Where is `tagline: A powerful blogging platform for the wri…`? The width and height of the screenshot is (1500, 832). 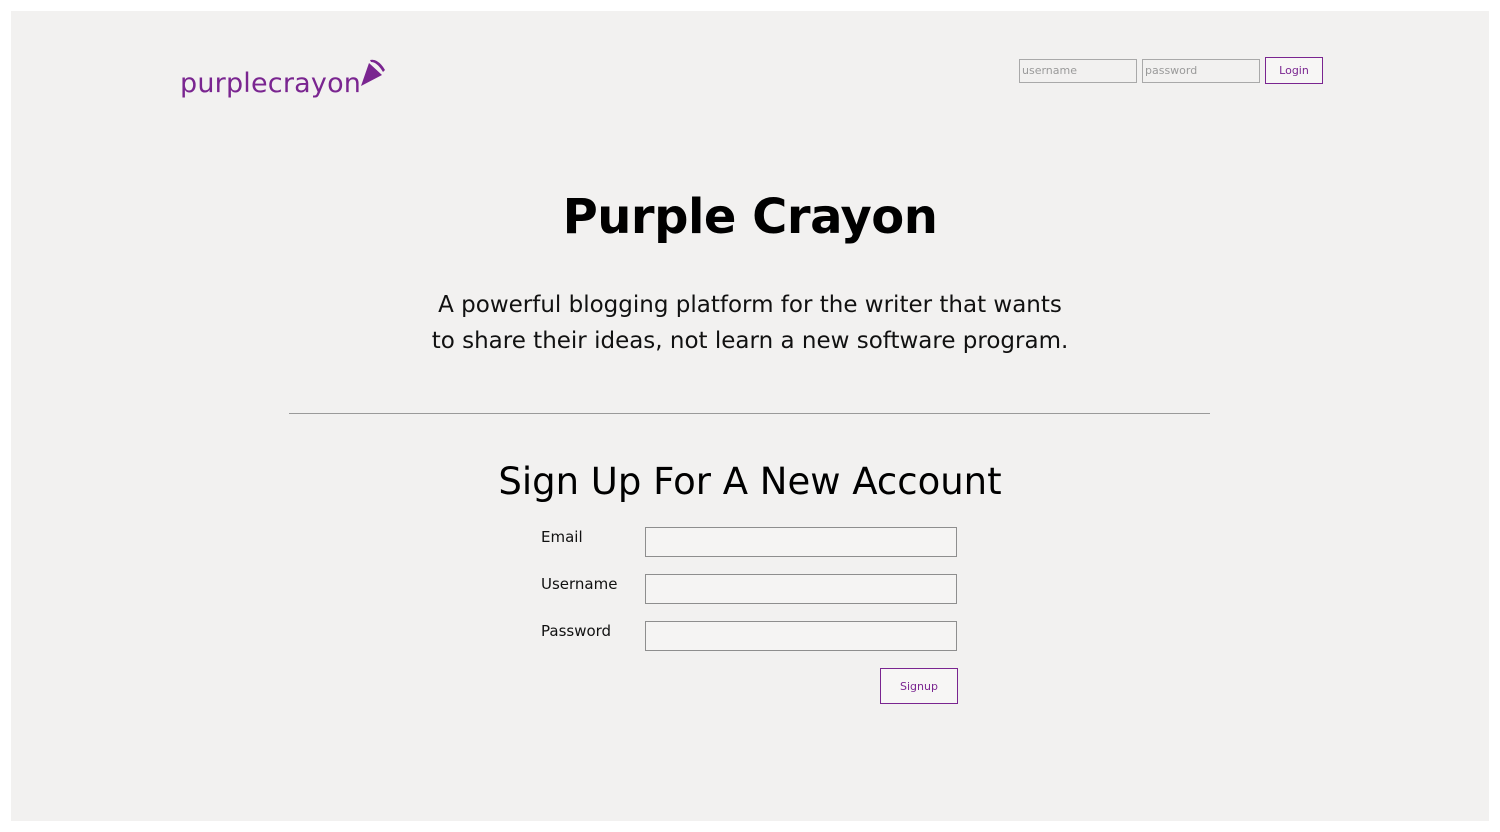
tagline: A powerful blogging platform for the wri… is located at coordinates (750, 323).